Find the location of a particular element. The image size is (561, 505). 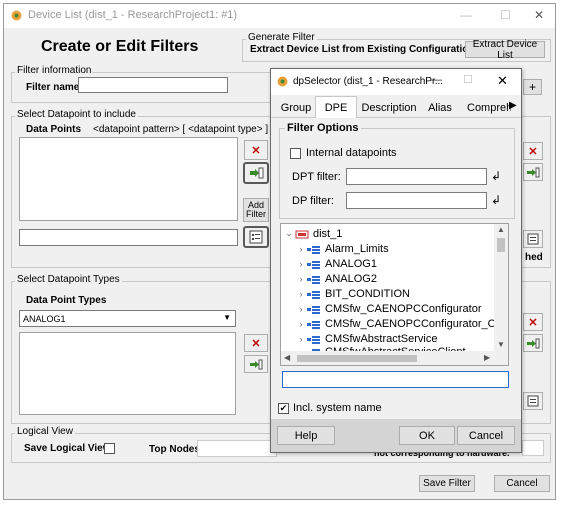

incl-system-checkbox: ✔ is located at coordinates (283, 408).